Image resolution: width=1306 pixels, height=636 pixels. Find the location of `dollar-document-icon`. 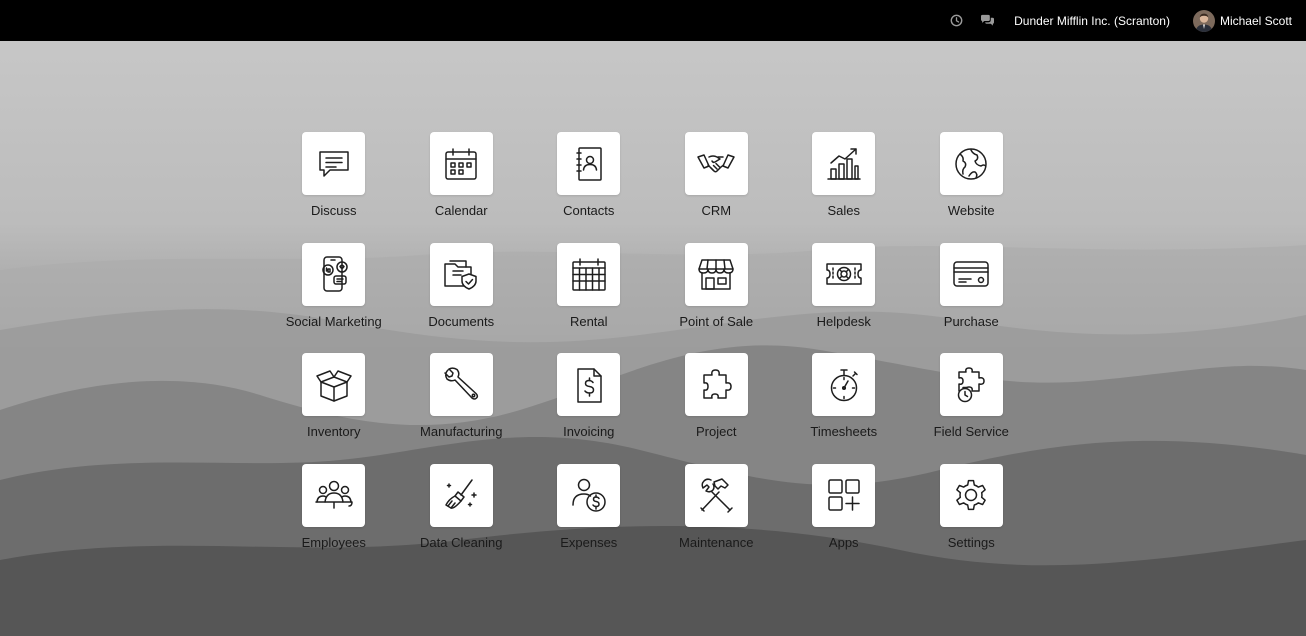

dollar-document-icon is located at coordinates (589, 385).